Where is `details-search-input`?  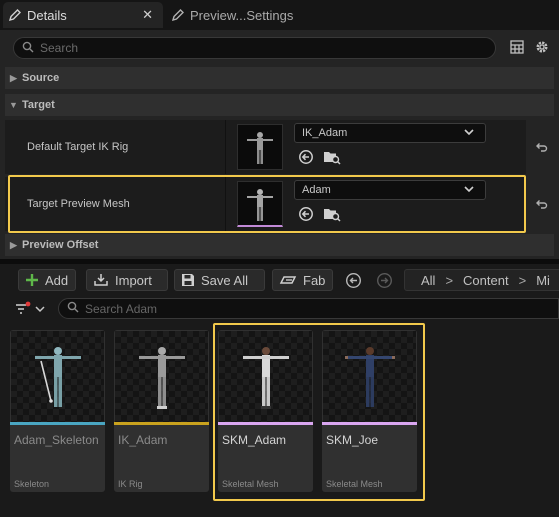
details-search-input is located at coordinates (240, 48).